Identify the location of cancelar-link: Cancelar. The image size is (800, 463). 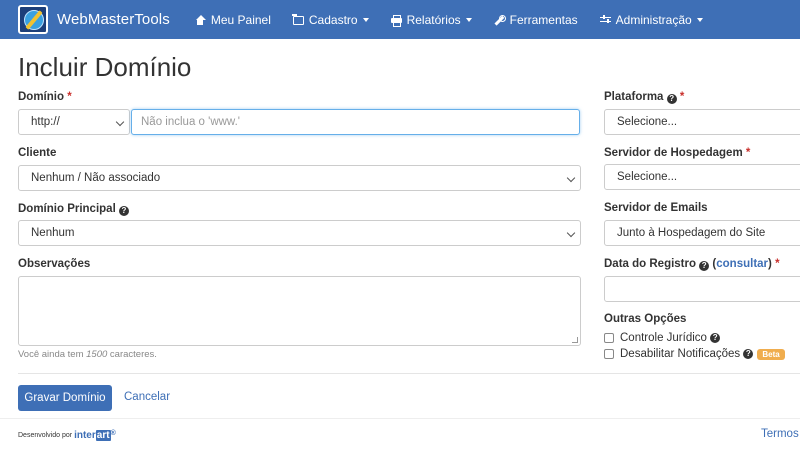
(147, 397).